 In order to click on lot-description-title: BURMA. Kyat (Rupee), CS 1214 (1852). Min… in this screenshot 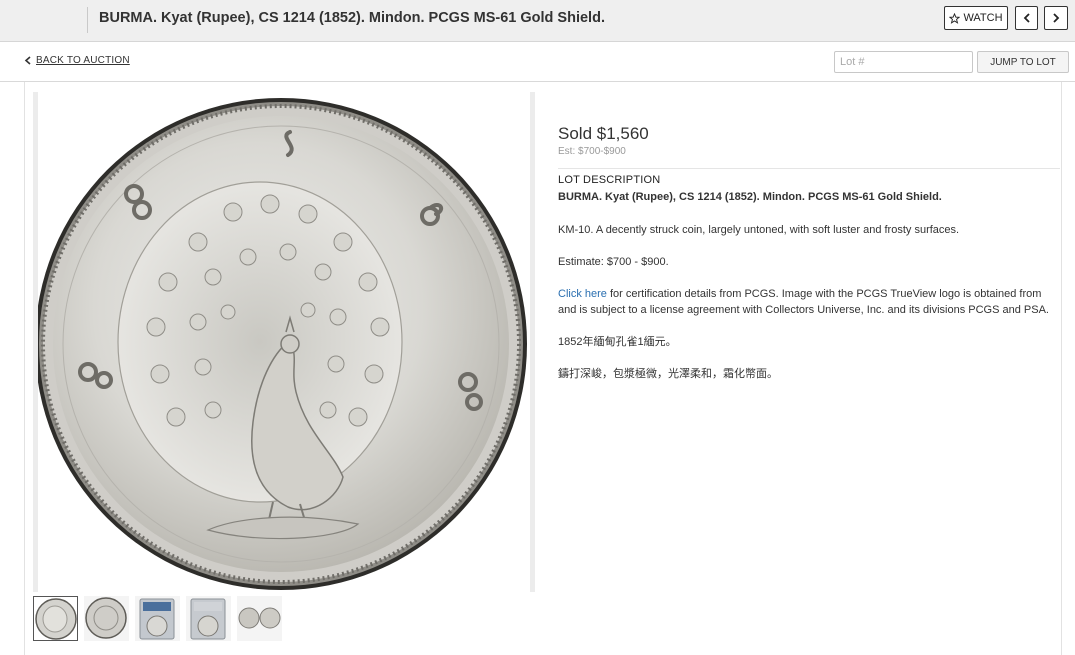, I will do `click(750, 197)`.